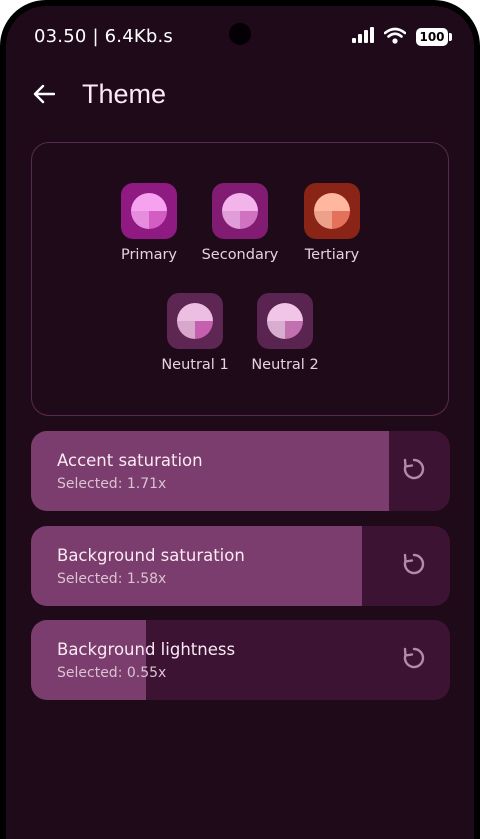 The width and height of the screenshot is (480, 839). What do you see at coordinates (240, 98) in the screenshot?
I see `app-bar: Theme` at bounding box center [240, 98].